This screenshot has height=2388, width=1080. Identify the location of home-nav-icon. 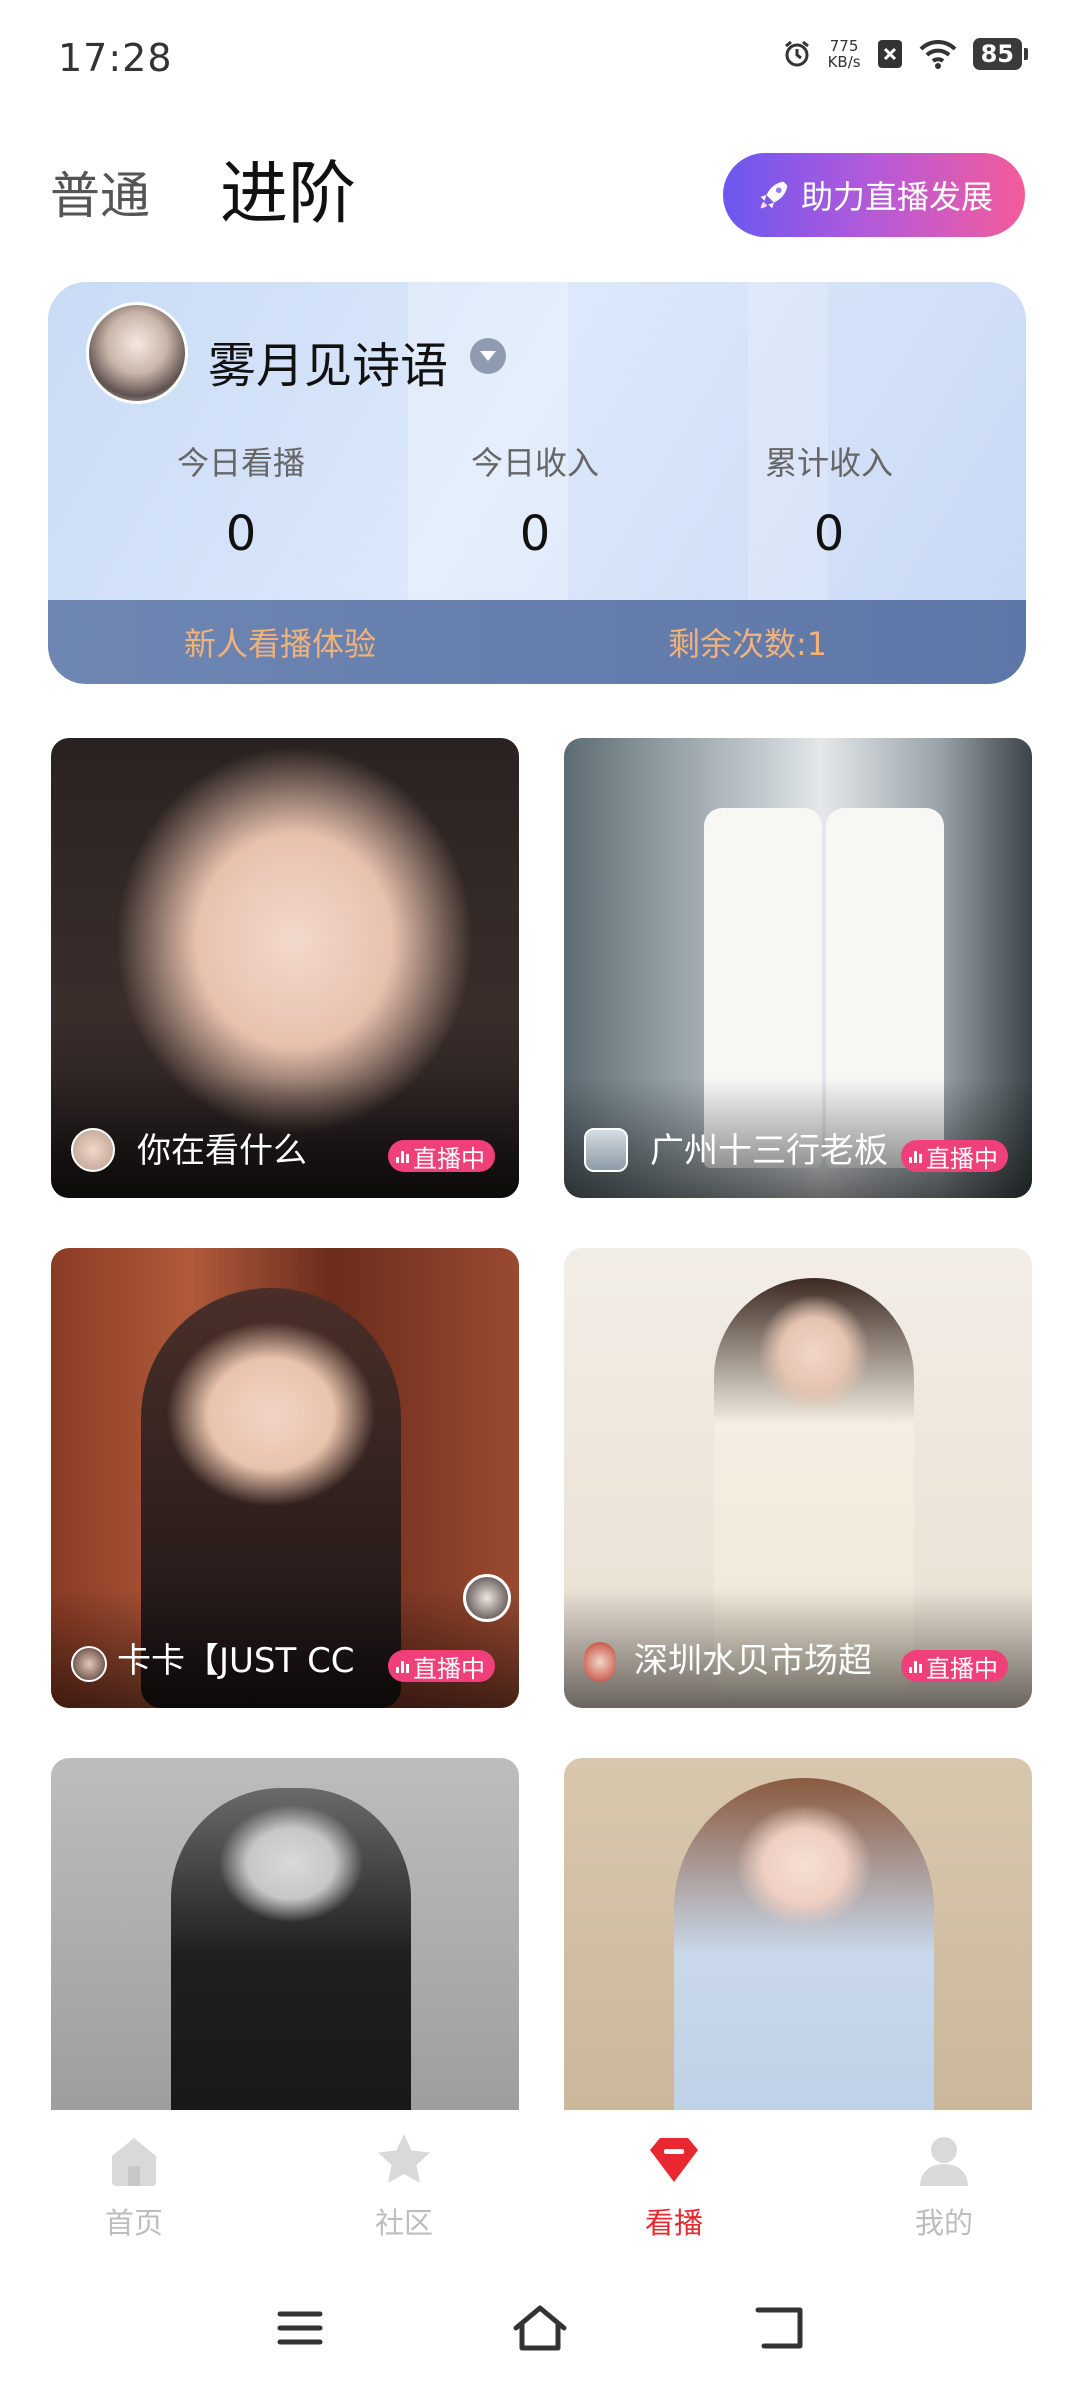
(540, 2328).